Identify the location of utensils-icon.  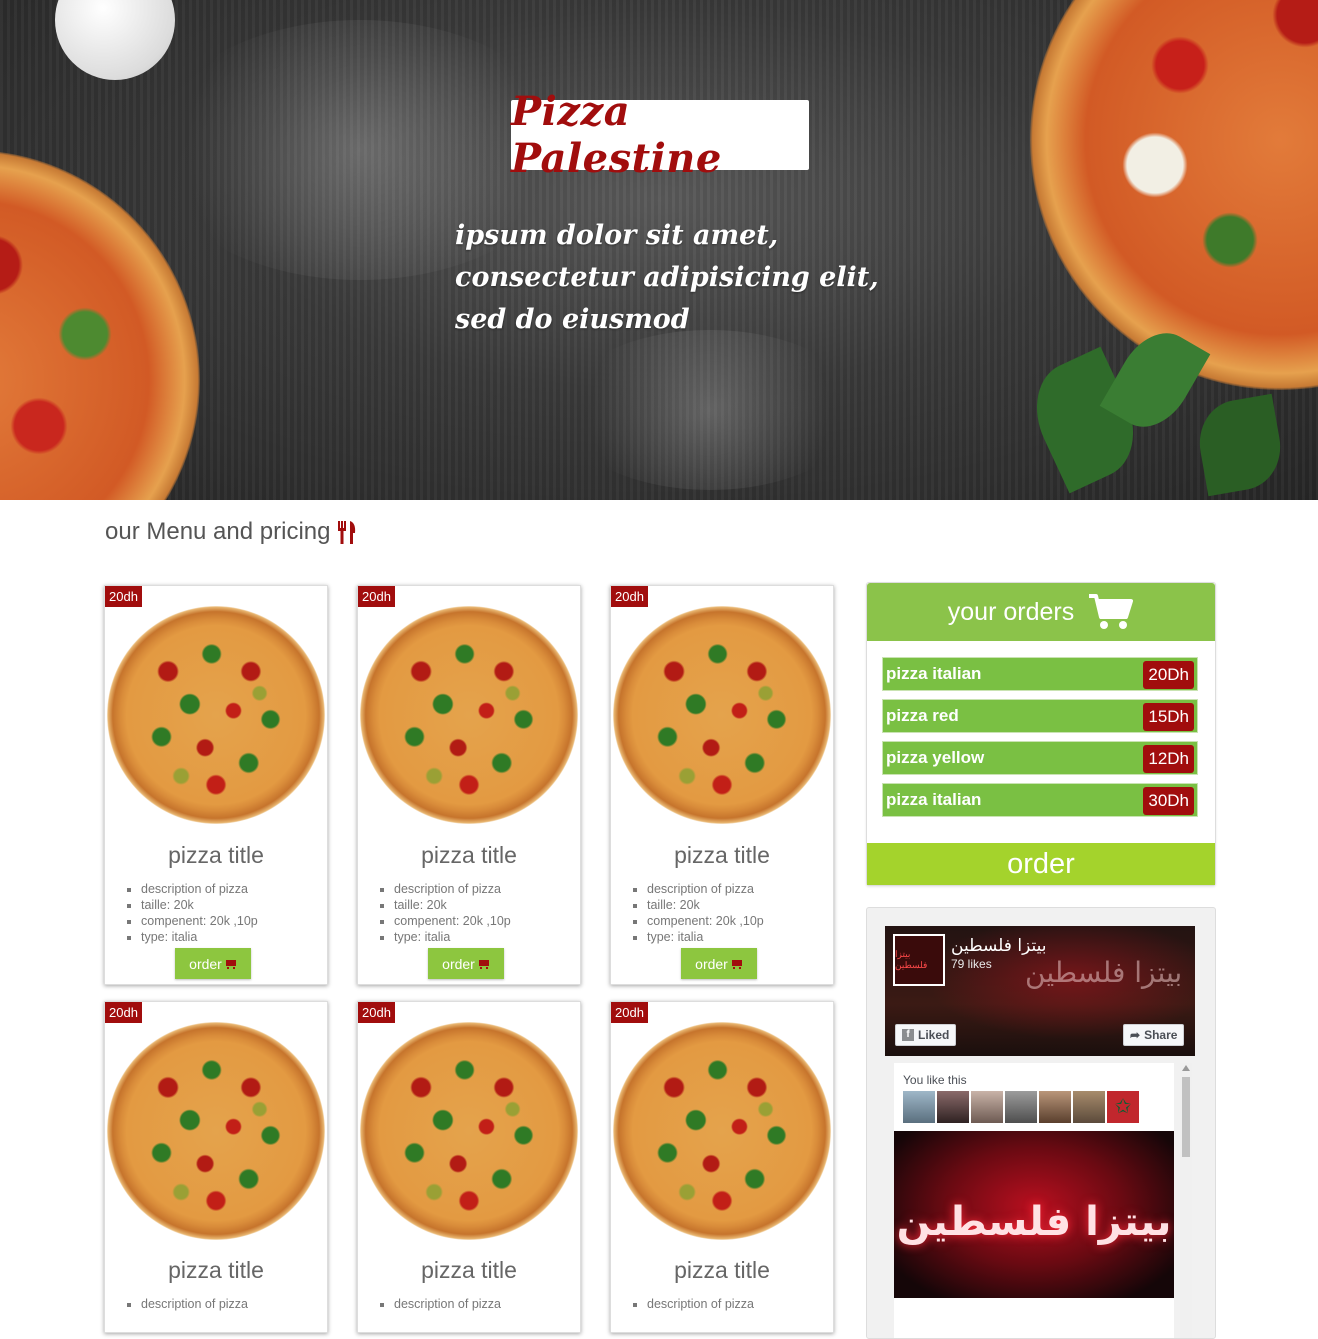
(347, 532).